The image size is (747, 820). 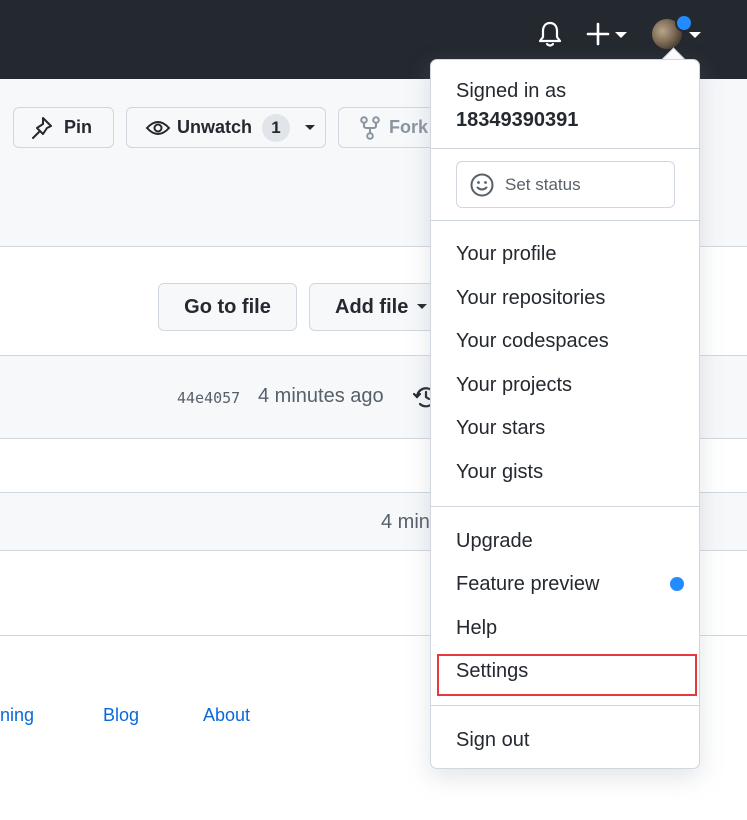 What do you see at coordinates (530, 298) in the screenshot?
I see `menu-item-your-repositories: Your repositories` at bounding box center [530, 298].